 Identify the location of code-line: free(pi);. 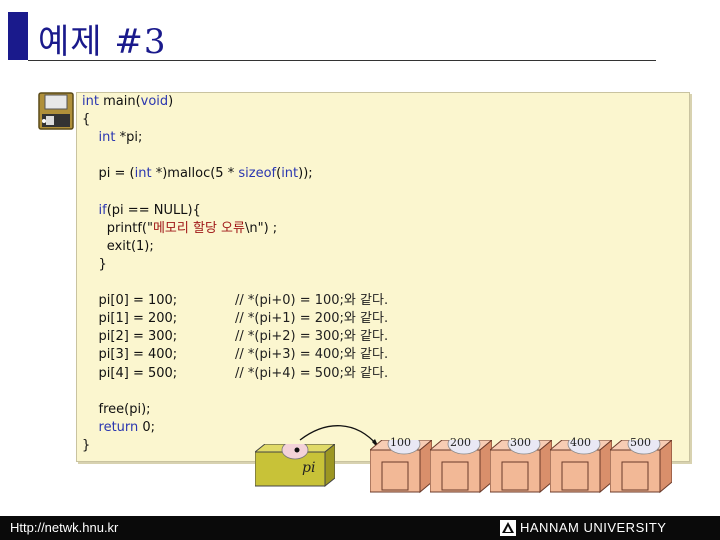
(116, 410).